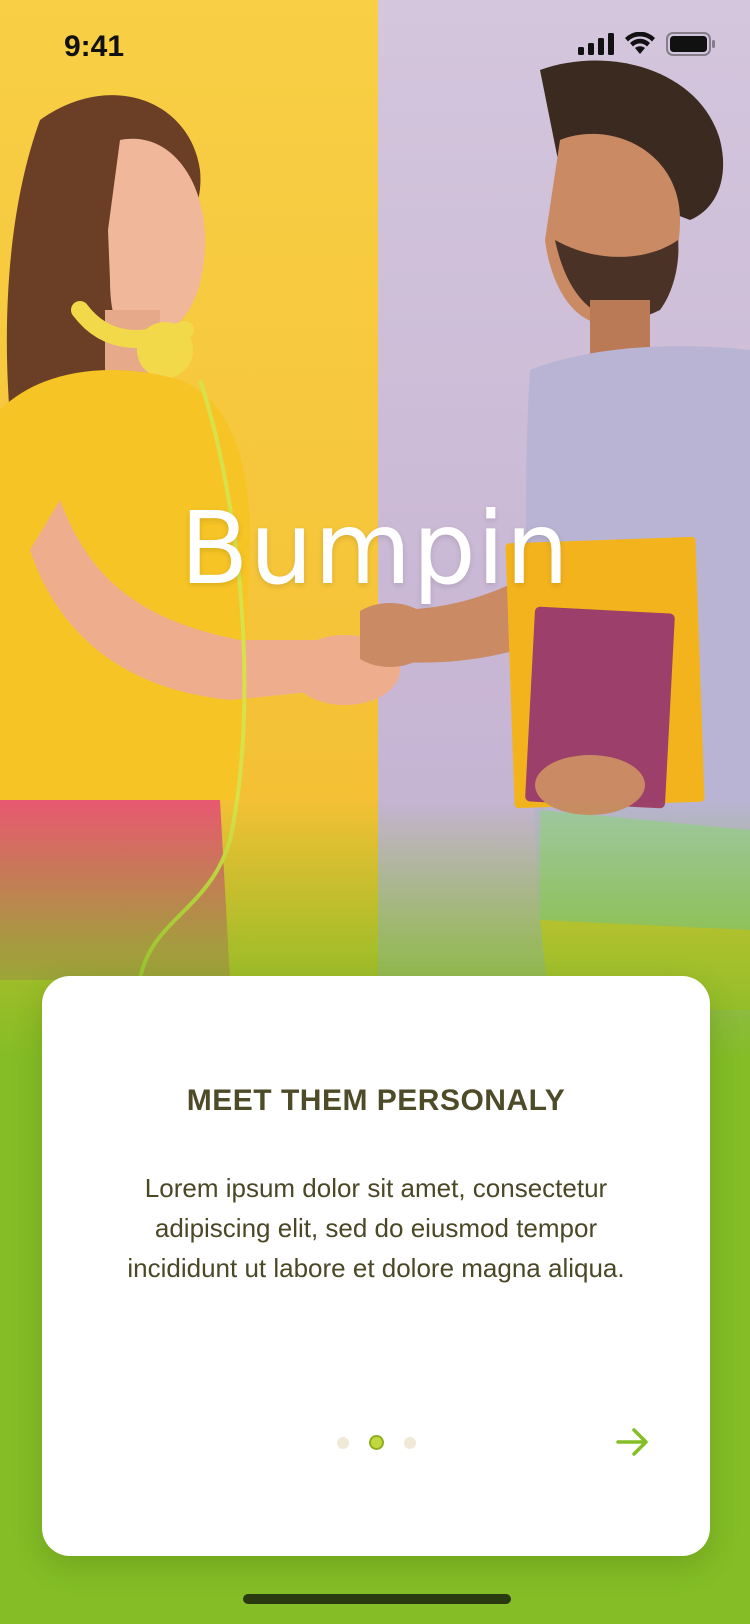 The width and height of the screenshot is (750, 1624). I want to click on wifi-icon, so click(640, 43).